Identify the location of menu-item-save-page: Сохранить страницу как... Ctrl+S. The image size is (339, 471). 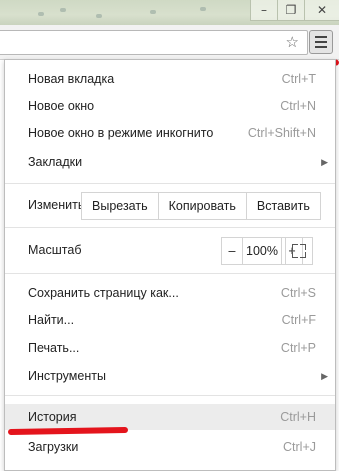
(170, 293).